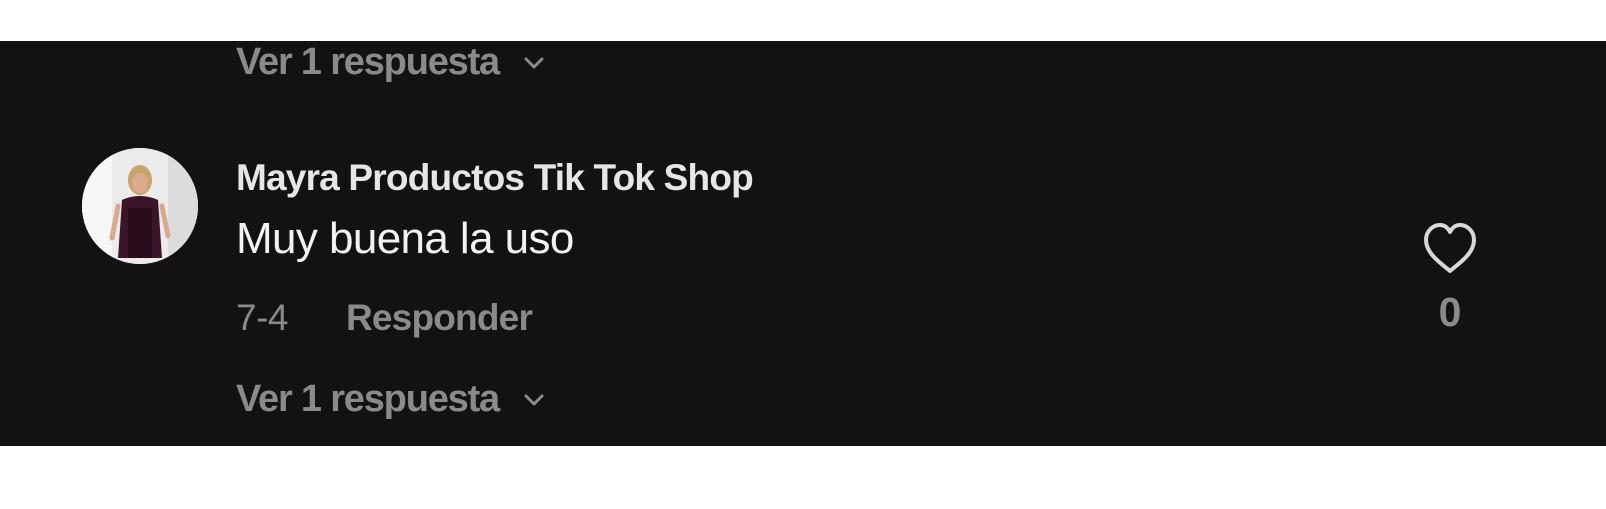  I want to click on avatar-photo, so click(140, 206).